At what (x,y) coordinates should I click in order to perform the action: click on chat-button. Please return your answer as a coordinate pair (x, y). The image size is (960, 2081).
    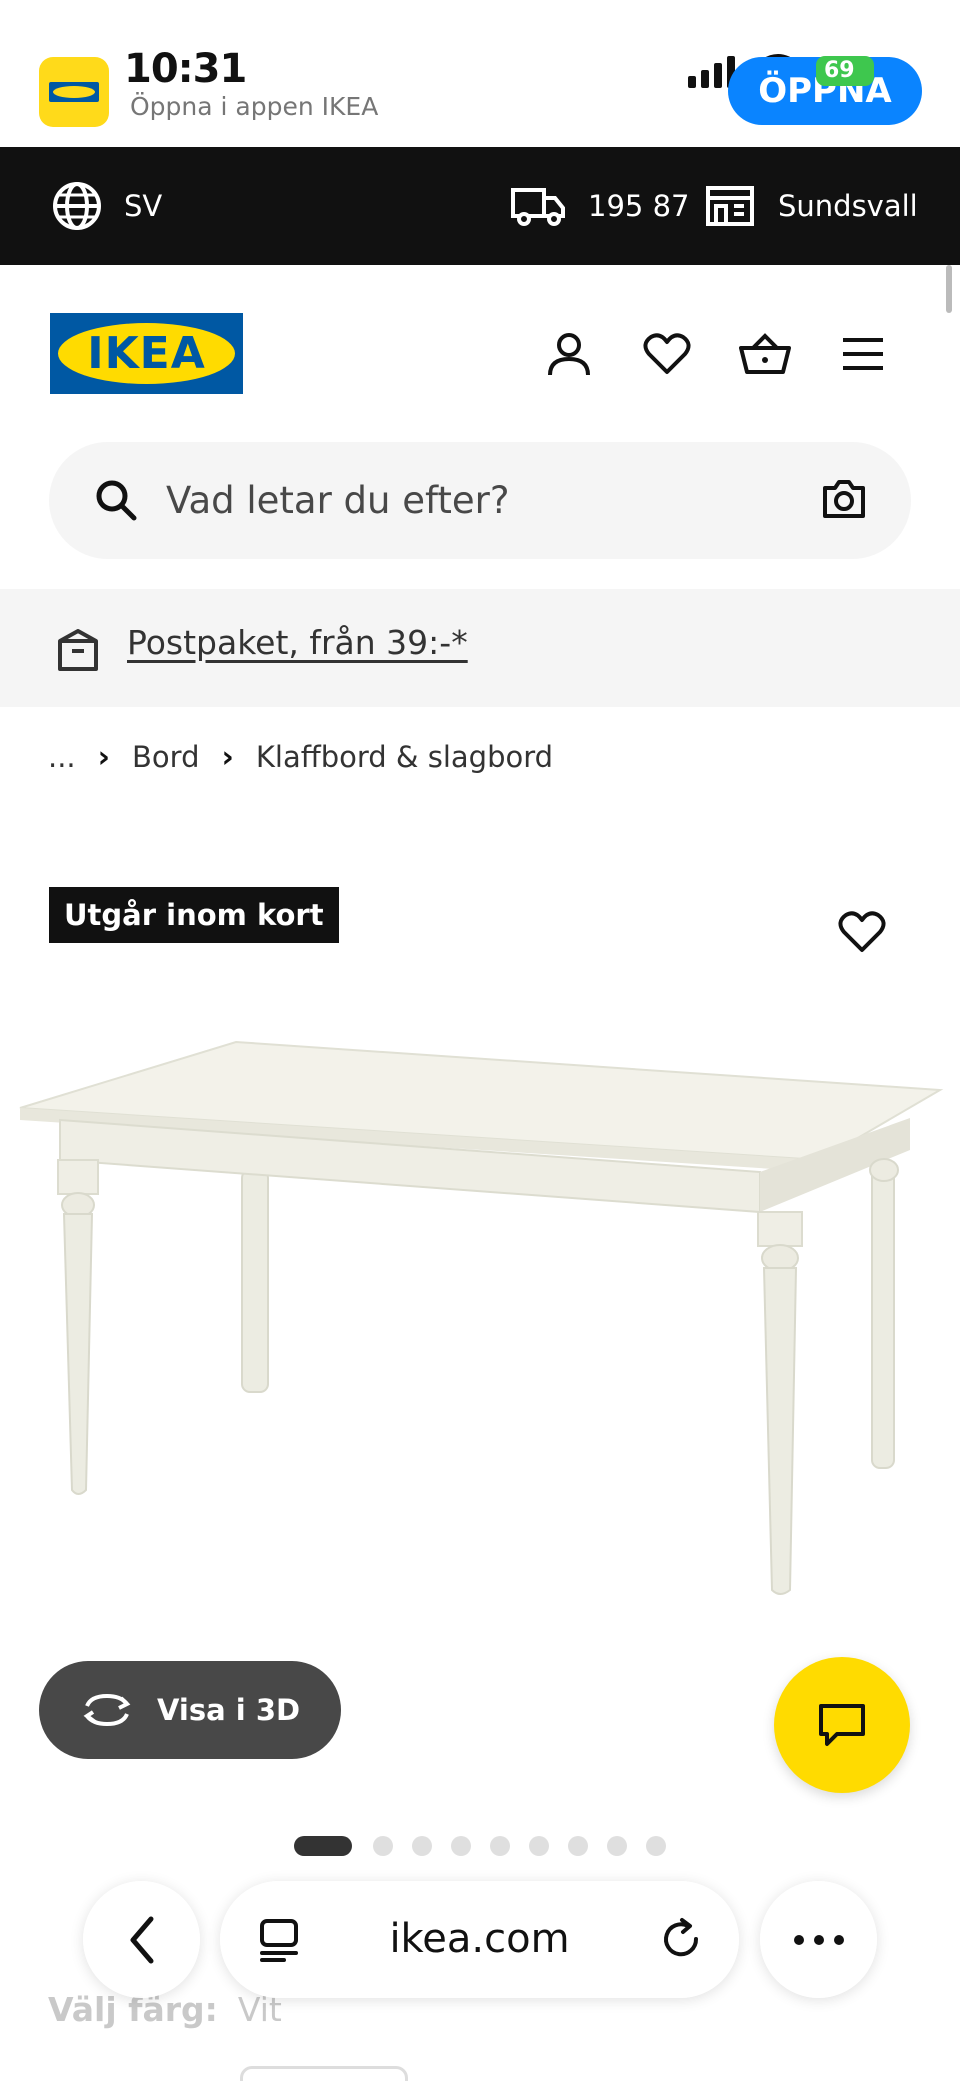
    Looking at the image, I should click on (842, 1725).